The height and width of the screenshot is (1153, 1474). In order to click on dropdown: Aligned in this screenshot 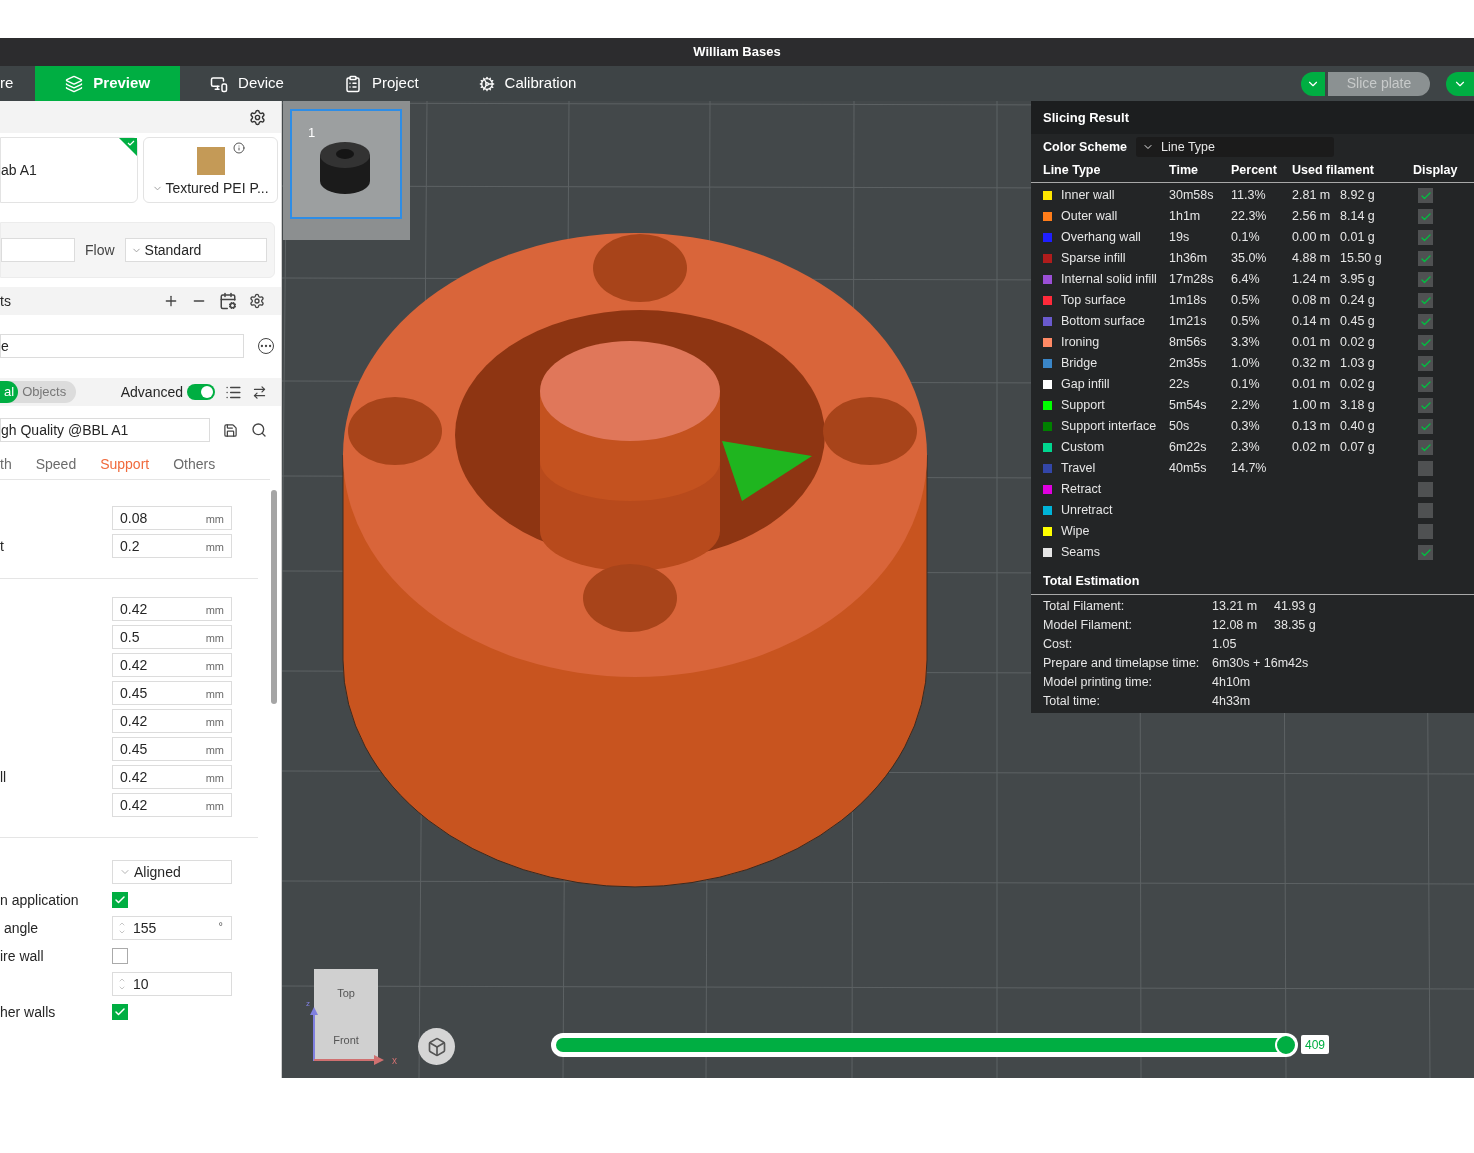, I will do `click(172, 872)`.